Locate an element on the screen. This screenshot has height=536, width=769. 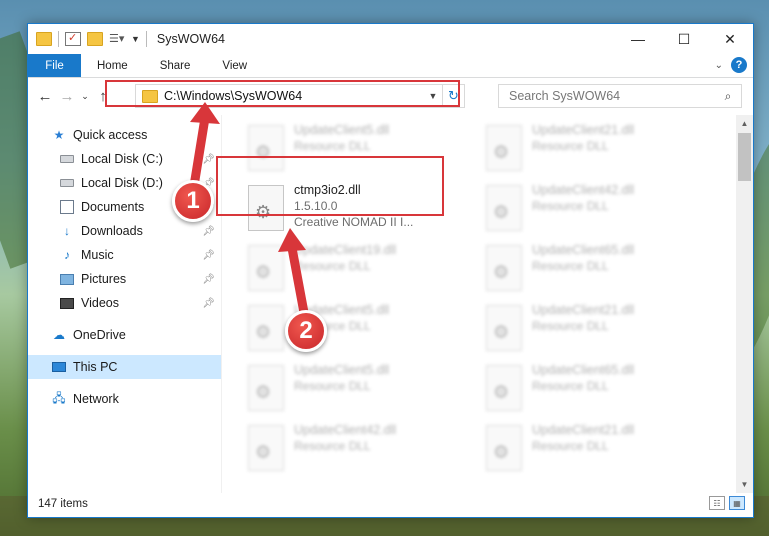
search-input: Search SysWOW64 ⌕ is located at coordinates (620, 96).